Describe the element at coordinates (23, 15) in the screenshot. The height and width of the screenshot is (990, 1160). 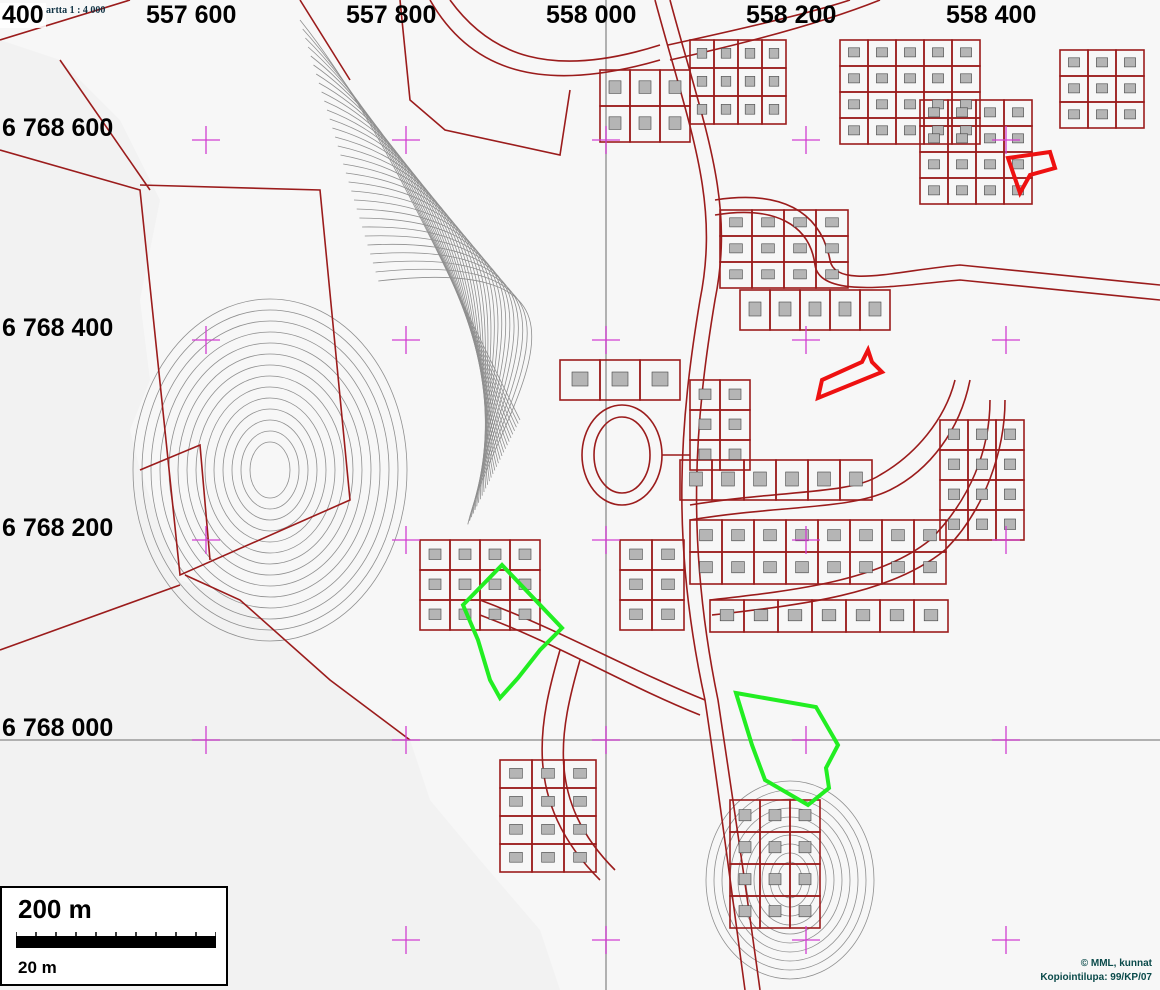
I see `x-coordinate-label: 400` at that location.